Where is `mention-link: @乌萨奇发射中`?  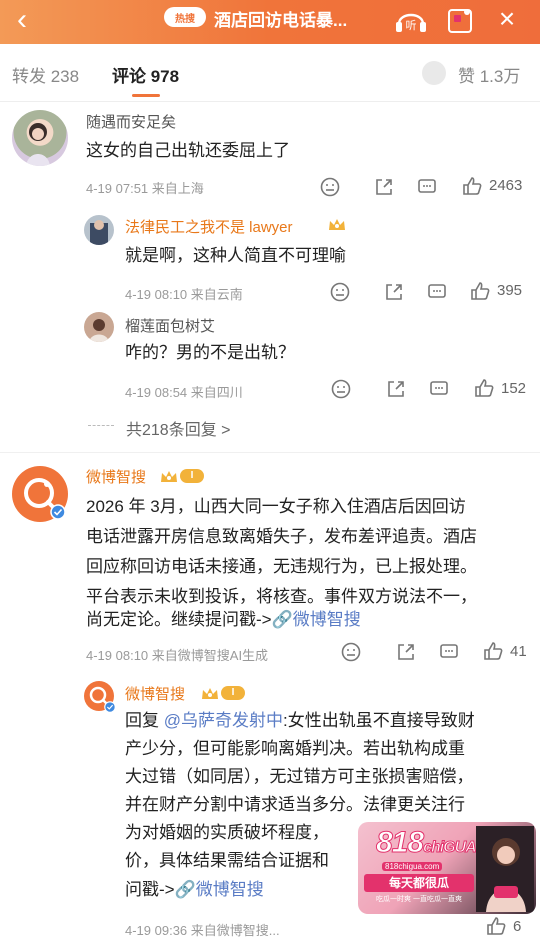 mention-link: @乌萨奇发射中 is located at coordinates (223, 720).